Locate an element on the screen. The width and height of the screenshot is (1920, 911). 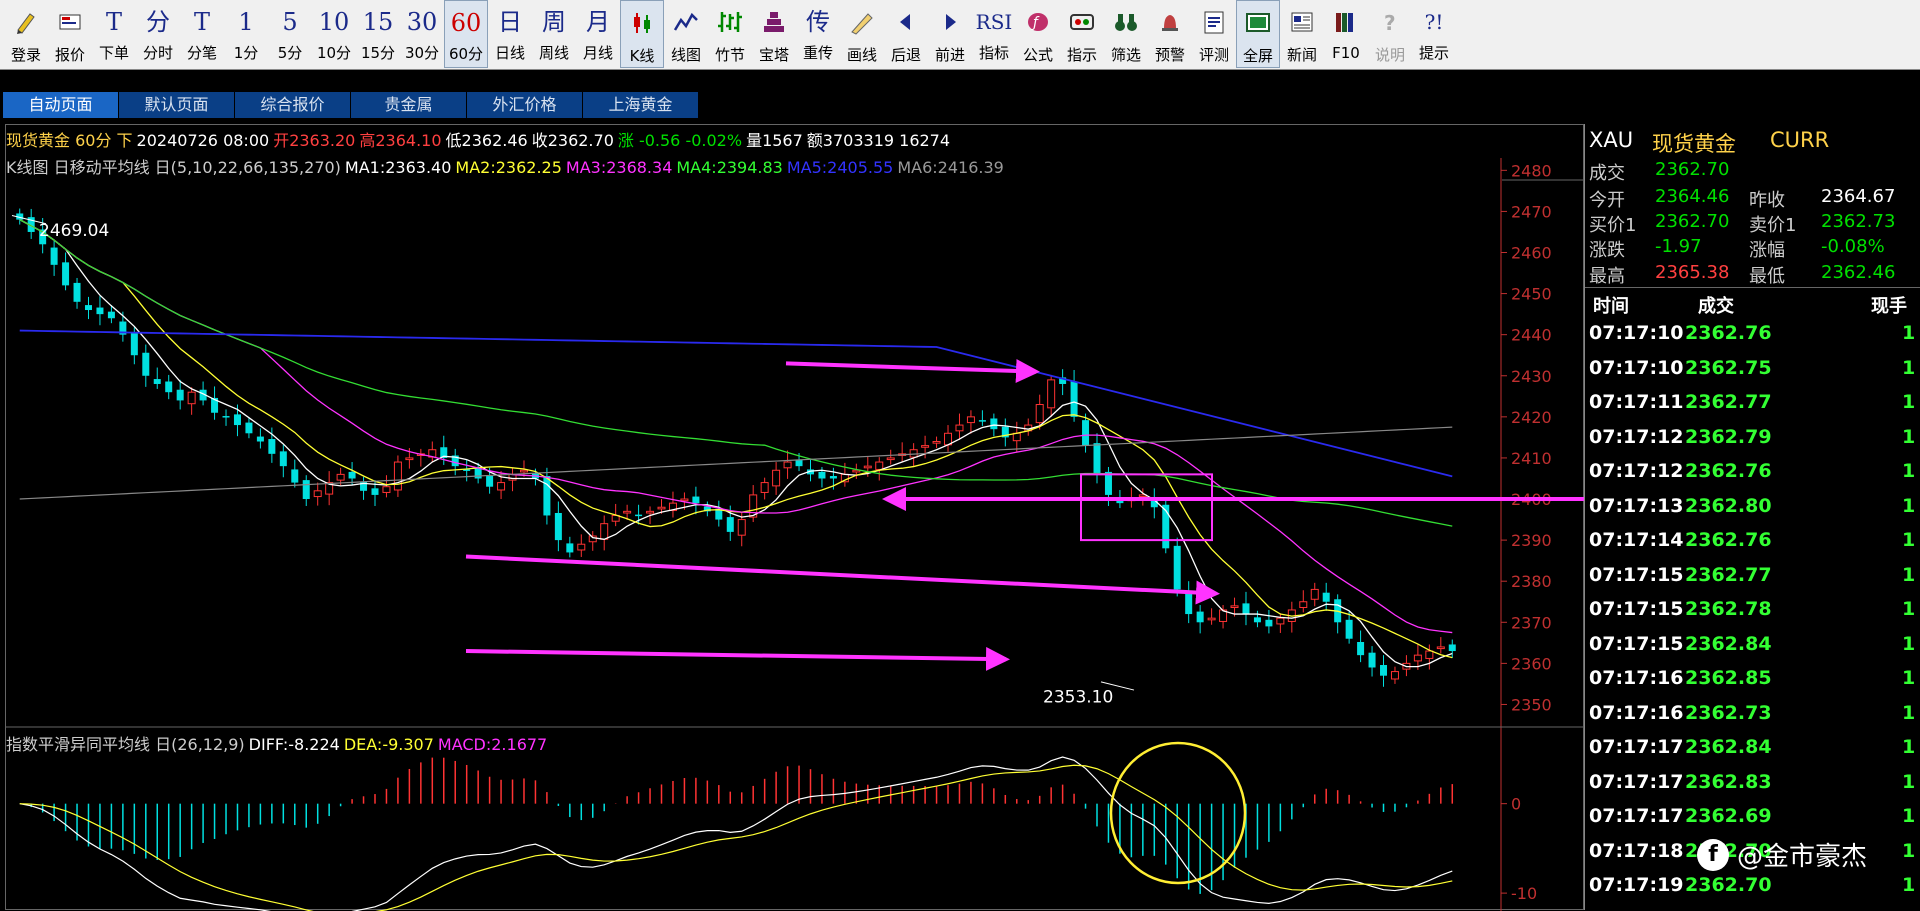
toolbar-button-22: RSI 指标 is located at coordinates (994, 34).